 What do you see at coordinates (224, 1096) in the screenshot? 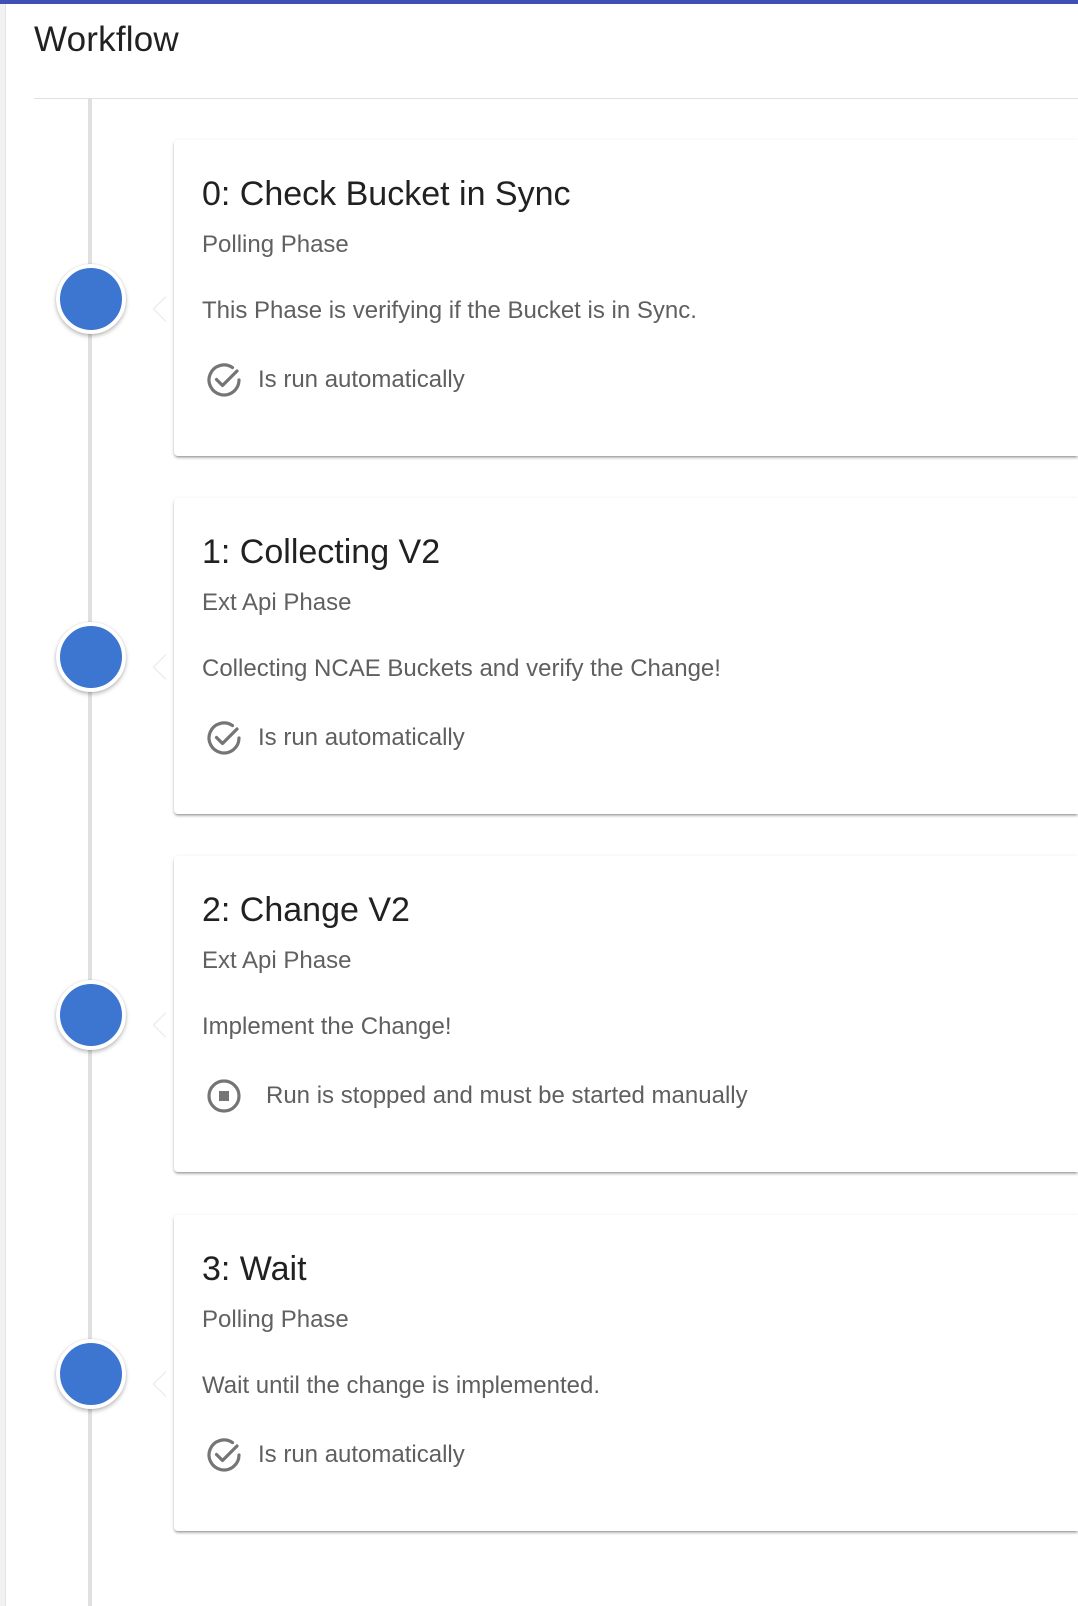
I see `stop-circle-icon` at bounding box center [224, 1096].